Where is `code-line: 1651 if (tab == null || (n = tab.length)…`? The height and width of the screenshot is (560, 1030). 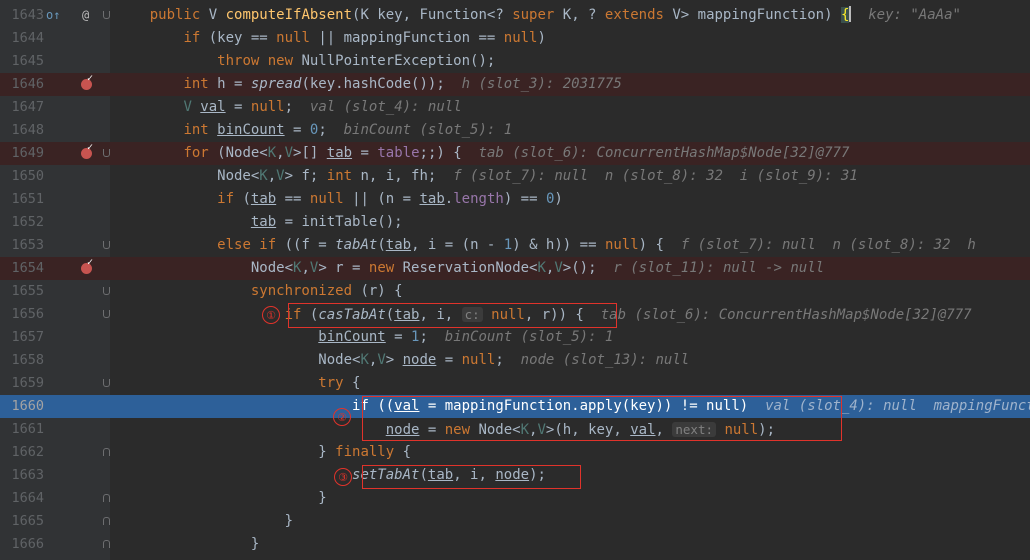 code-line: 1651 if (tab == null || (n = tab.length)… is located at coordinates (515, 199).